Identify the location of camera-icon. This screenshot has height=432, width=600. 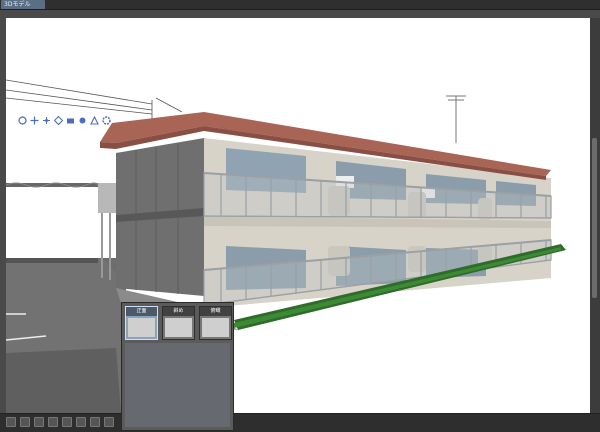
(70, 117).